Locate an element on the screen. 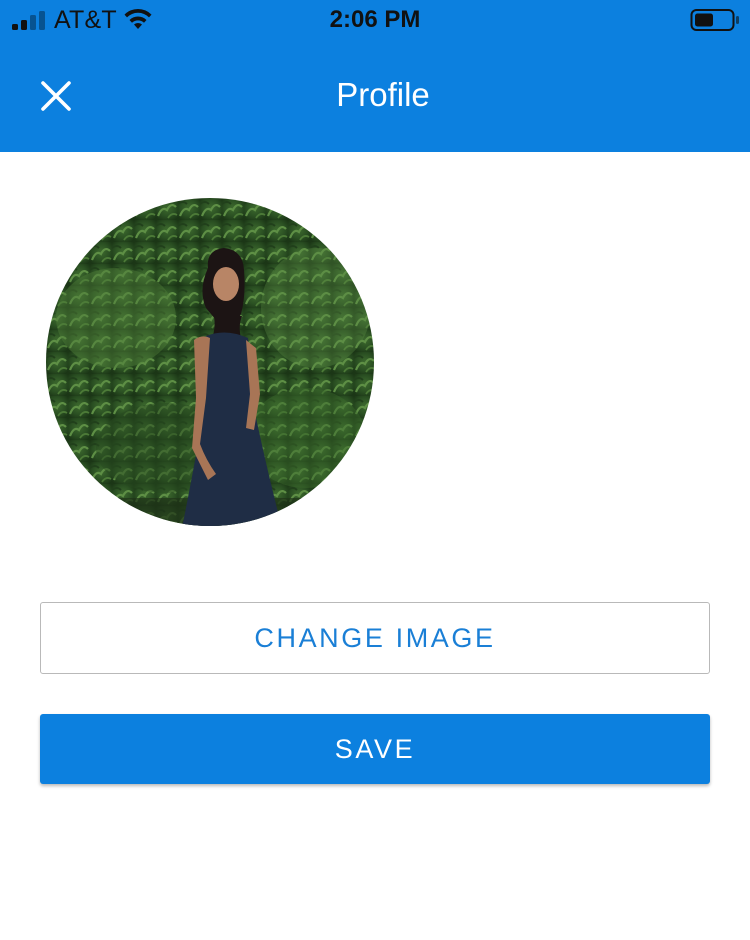 The image size is (750, 940). navbar: Profile is located at coordinates (375, 96).